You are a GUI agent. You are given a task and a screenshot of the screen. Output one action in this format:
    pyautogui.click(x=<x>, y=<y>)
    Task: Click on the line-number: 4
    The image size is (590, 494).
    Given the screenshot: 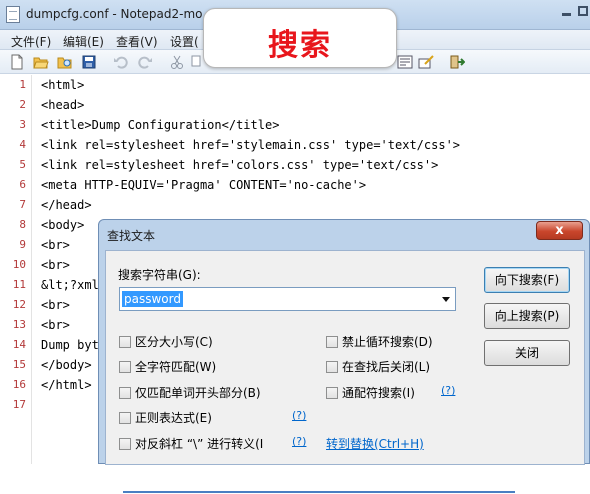 What is the action you would take?
    pyautogui.click(x=22, y=144)
    